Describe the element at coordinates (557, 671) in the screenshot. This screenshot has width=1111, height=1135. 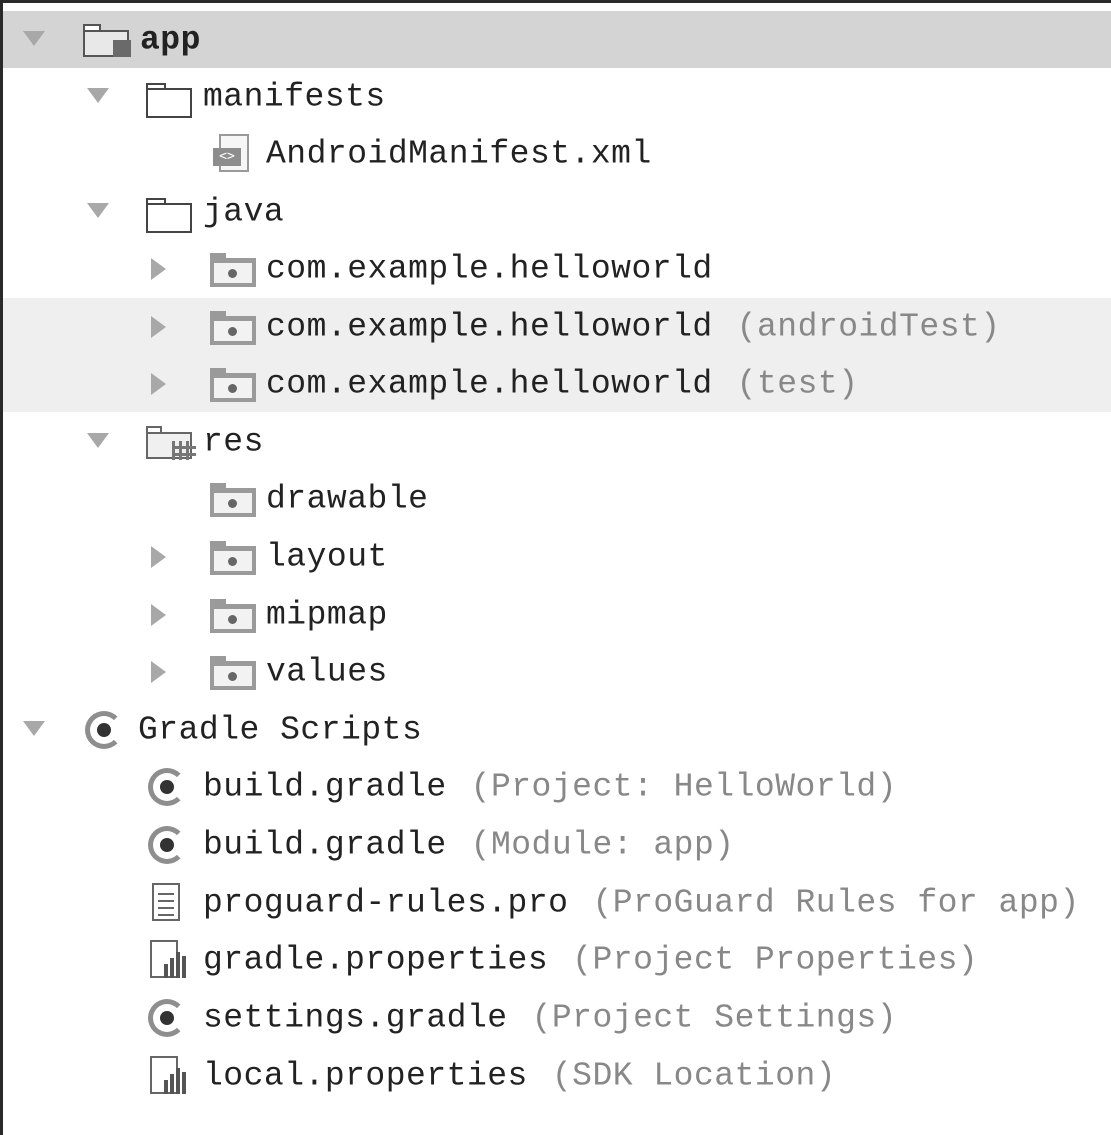
I see `tree-row-values: values` at that location.